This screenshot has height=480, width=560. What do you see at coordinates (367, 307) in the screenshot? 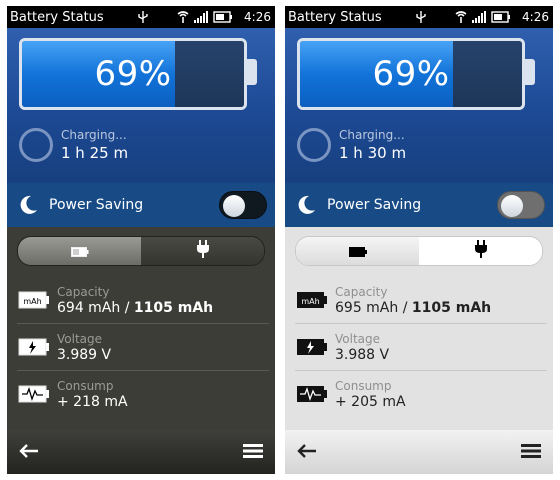
I see `capacity-current: 695 mAh` at bounding box center [367, 307].